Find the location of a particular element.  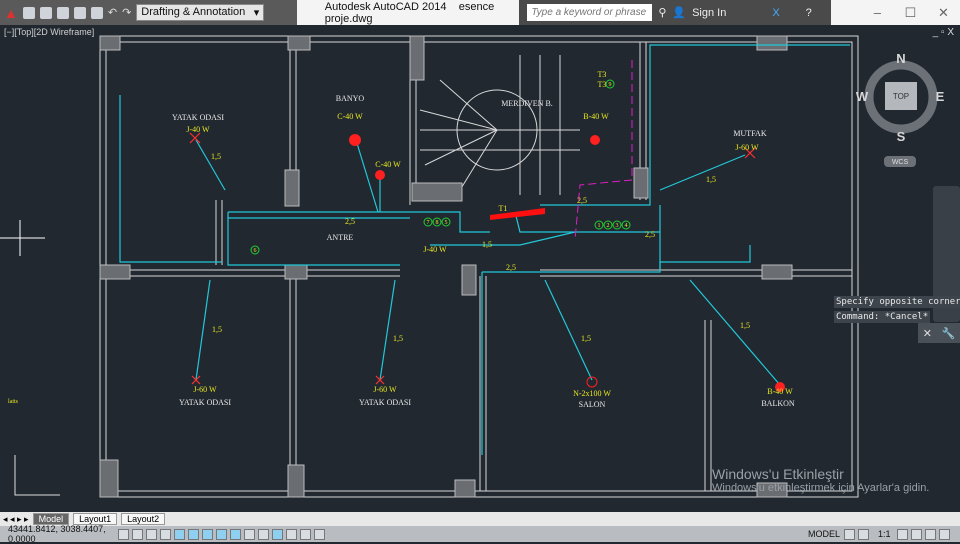

command-line: Specify opposite corner: is located at coordinates (897, 302).